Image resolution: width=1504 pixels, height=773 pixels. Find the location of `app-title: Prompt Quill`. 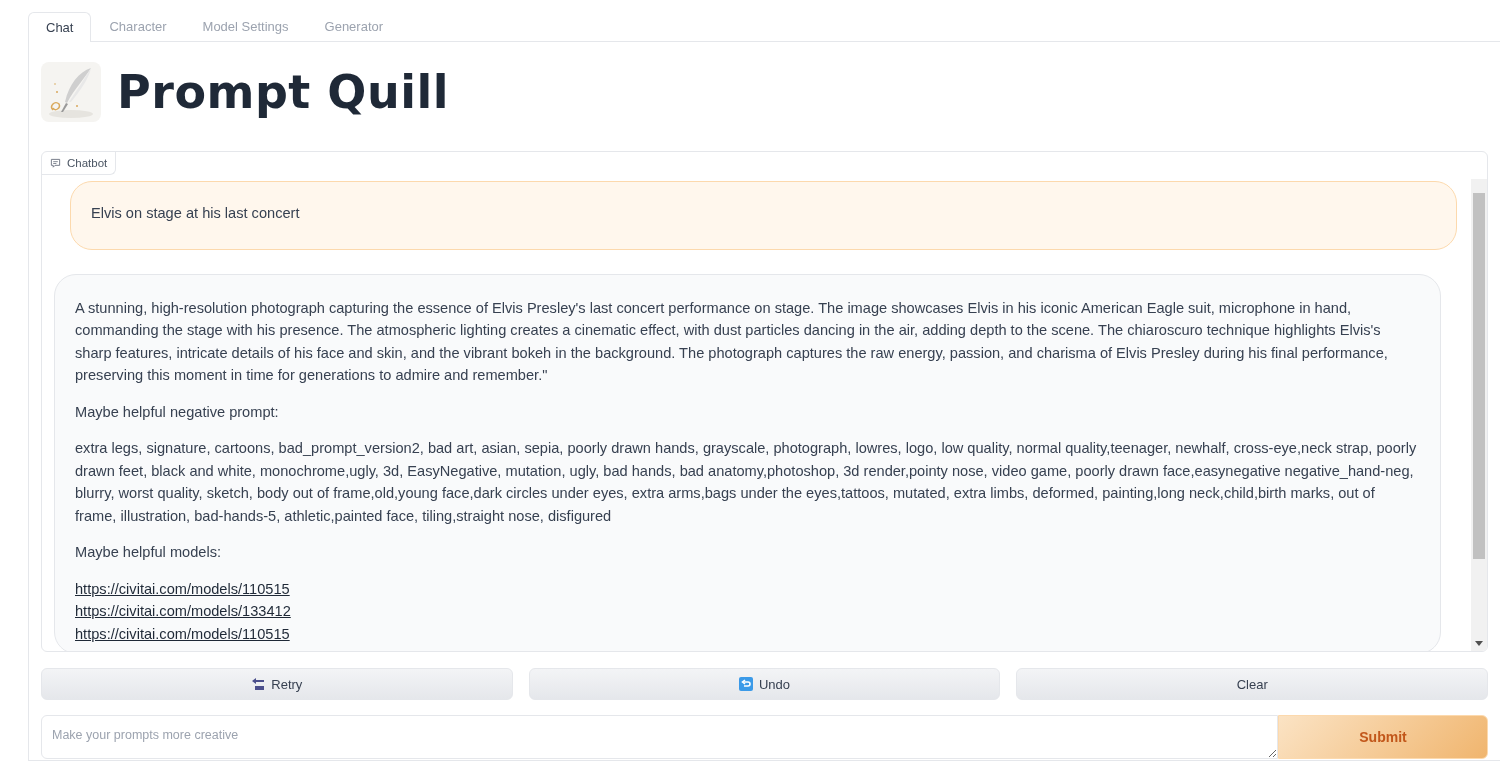

app-title: Prompt Quill is located at coordinates (283, 92).